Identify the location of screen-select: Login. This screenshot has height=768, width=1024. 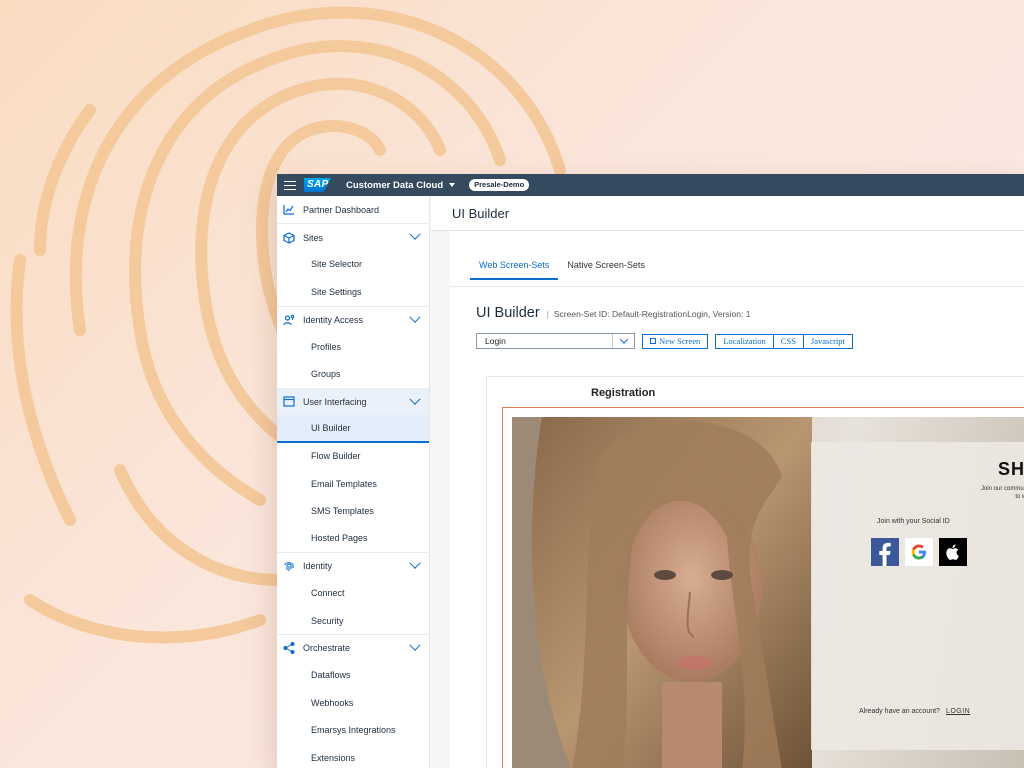
(555, 341).